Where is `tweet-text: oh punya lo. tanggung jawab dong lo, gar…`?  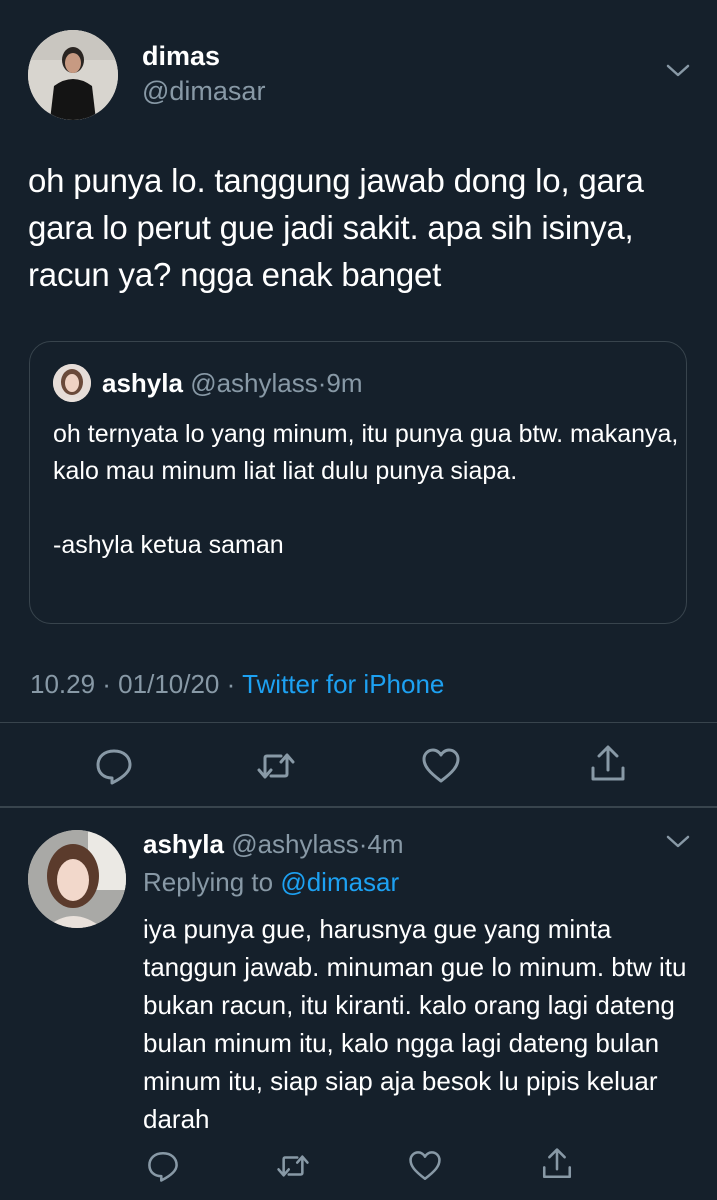 tweet-text: oh punya lo. tanggung jawab dong lo, gar… is located at coordinates (336, 227).